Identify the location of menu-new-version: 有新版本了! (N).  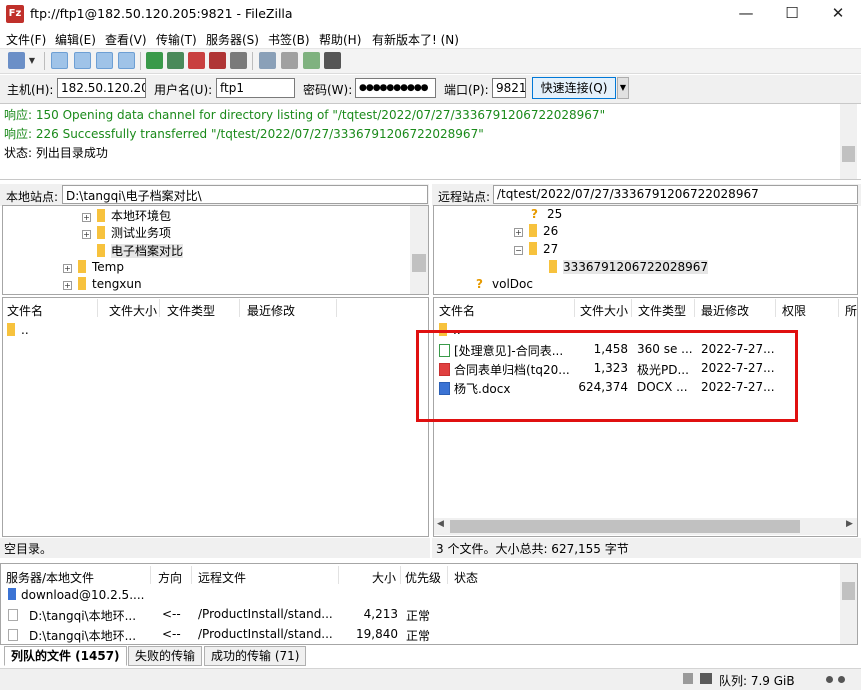
(415, 39).